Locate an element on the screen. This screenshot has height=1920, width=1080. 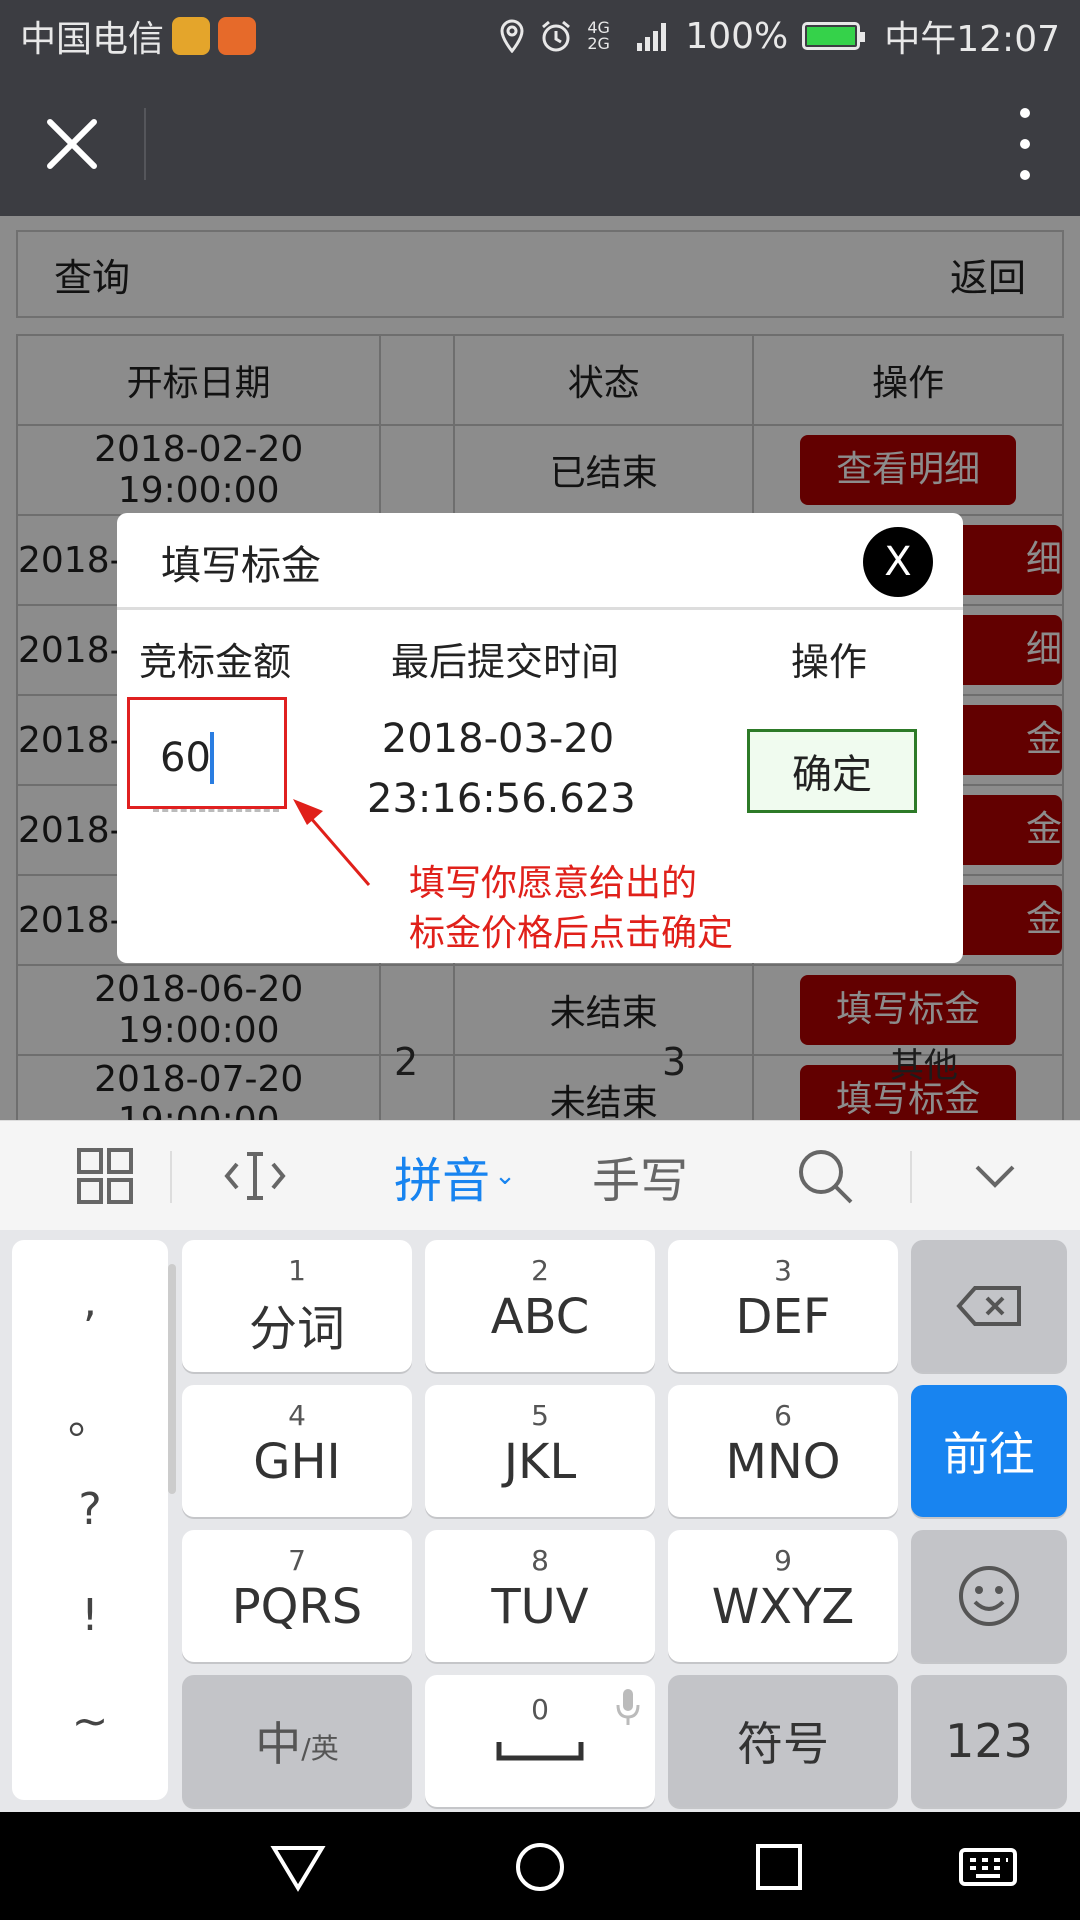
backspace-key is located at coordinates (989, 1306).